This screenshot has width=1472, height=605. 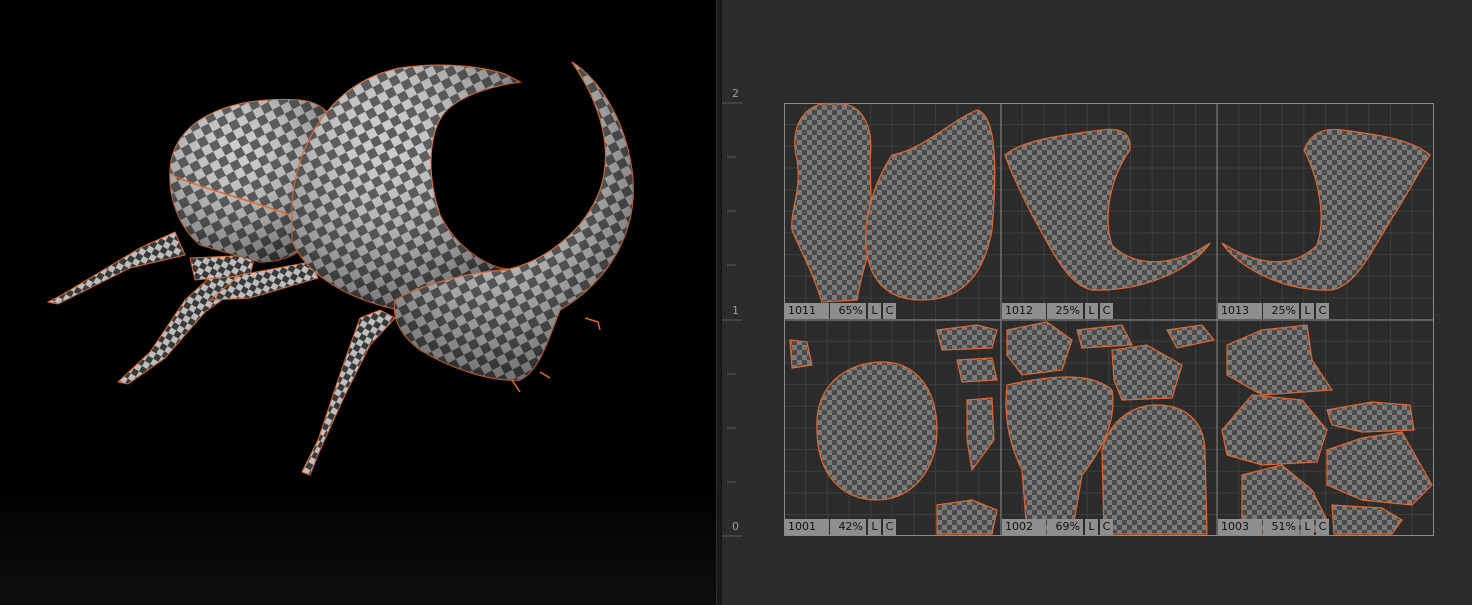 What do you see at coordinates (348, 392) in the screenshot?
I see `leg-right-front` at bounding box center [348, 392].